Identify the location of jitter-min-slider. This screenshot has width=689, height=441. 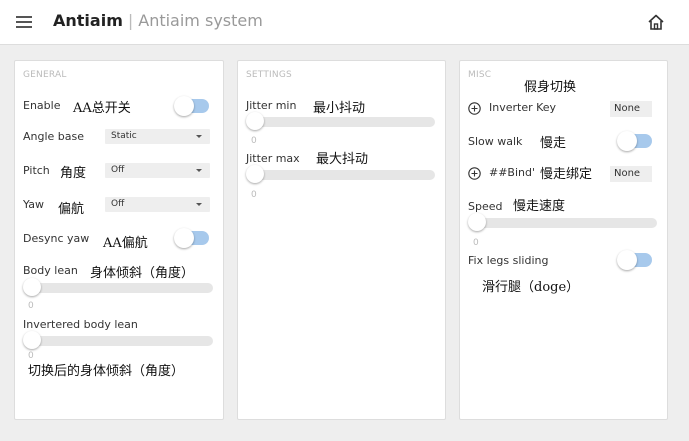
(340, 121).